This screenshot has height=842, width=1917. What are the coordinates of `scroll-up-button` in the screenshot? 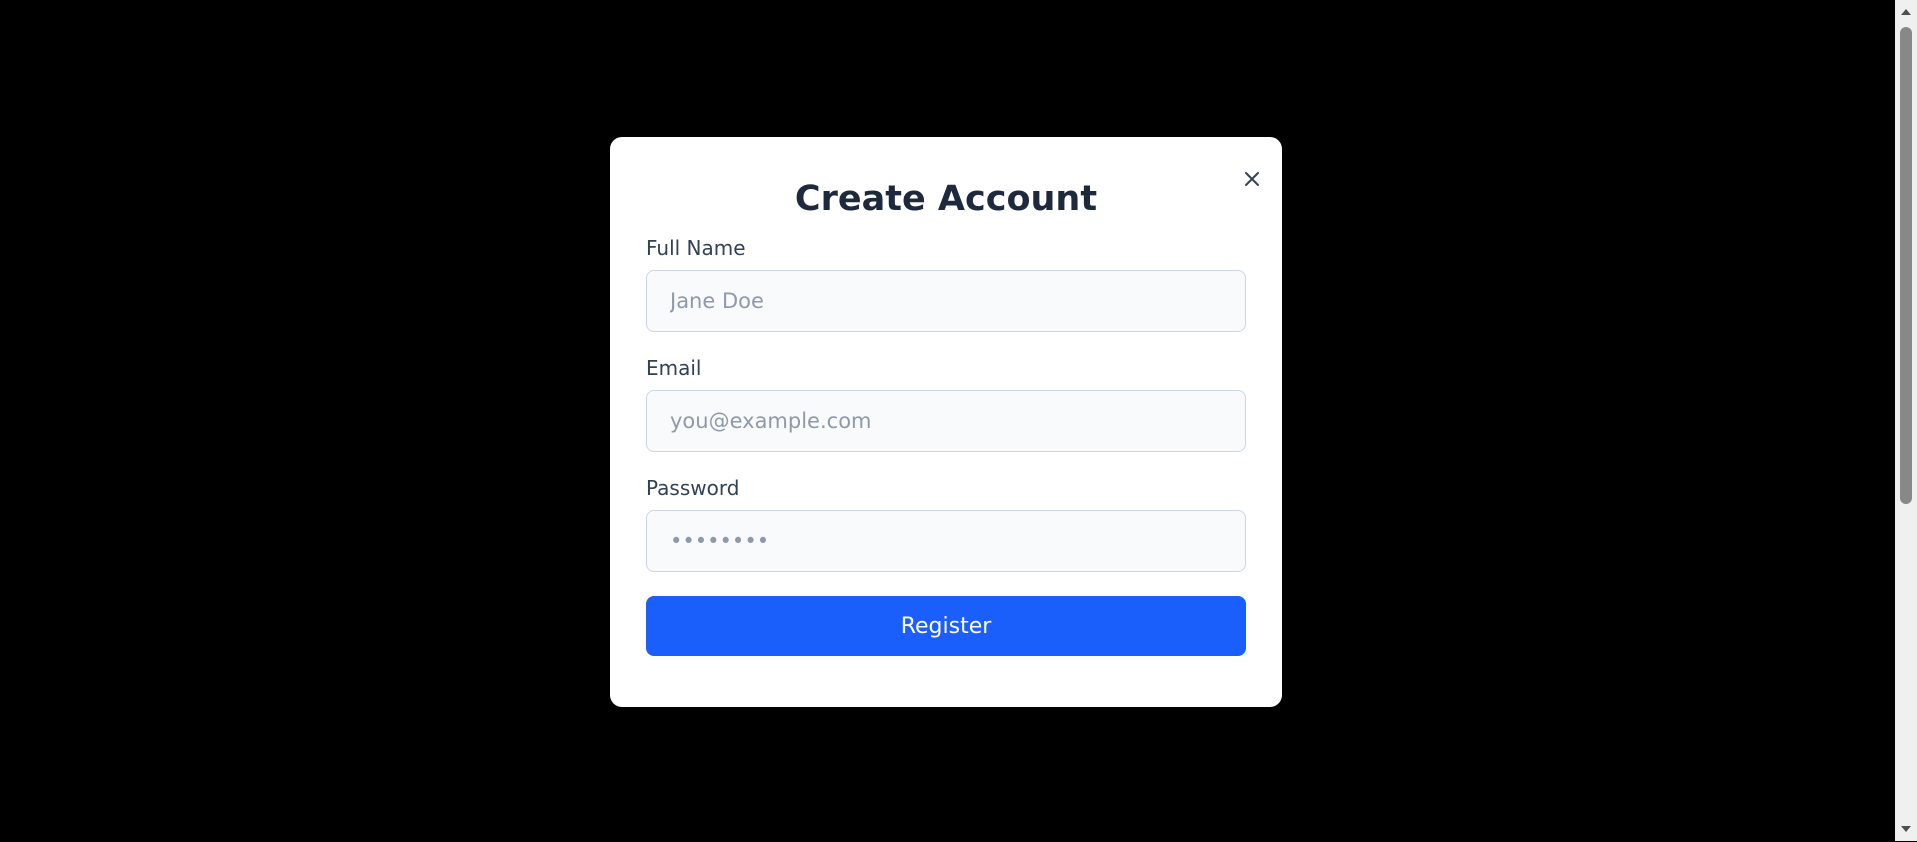 It's located at (1906, 12).